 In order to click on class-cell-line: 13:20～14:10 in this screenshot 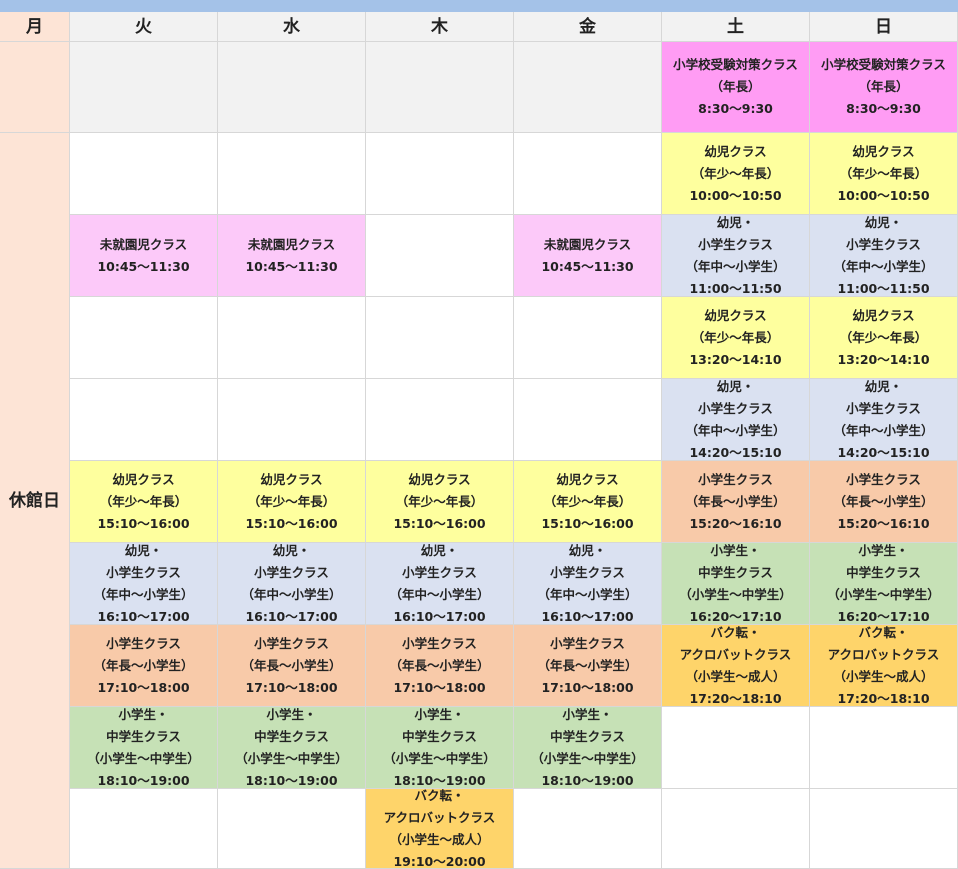, I will do `click(735, 359)`.